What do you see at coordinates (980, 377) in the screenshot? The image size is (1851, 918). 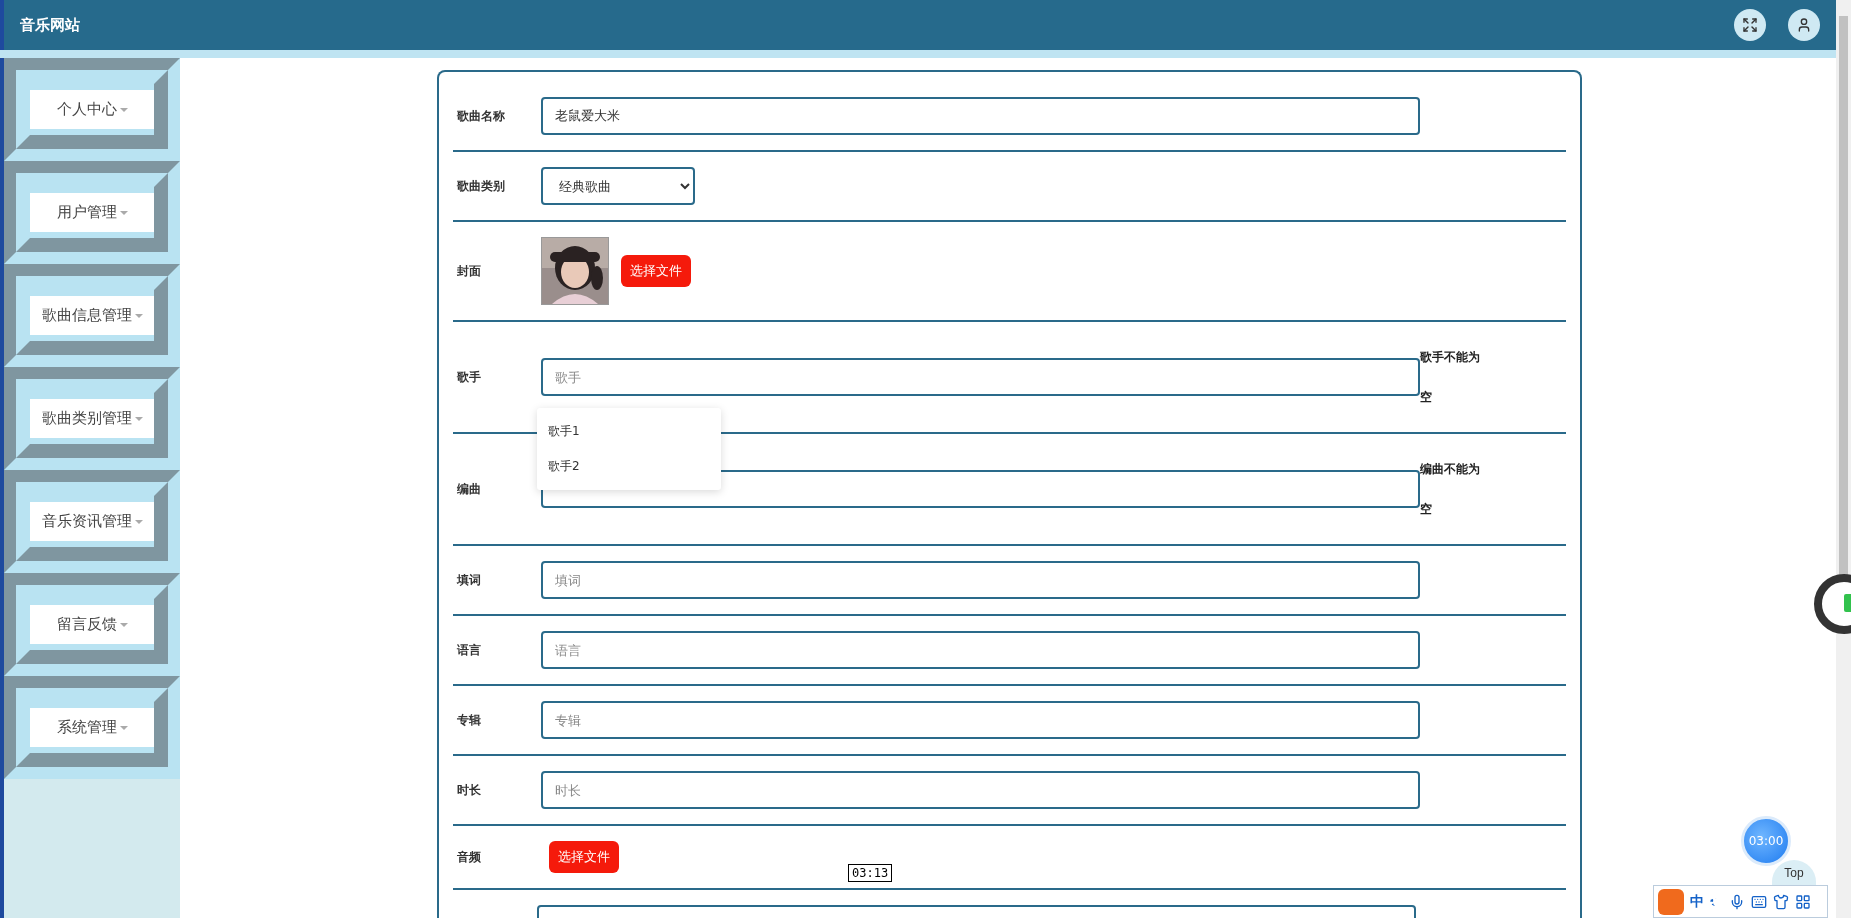 I see `text-field: 歌手` at bounding box center [980, 377].